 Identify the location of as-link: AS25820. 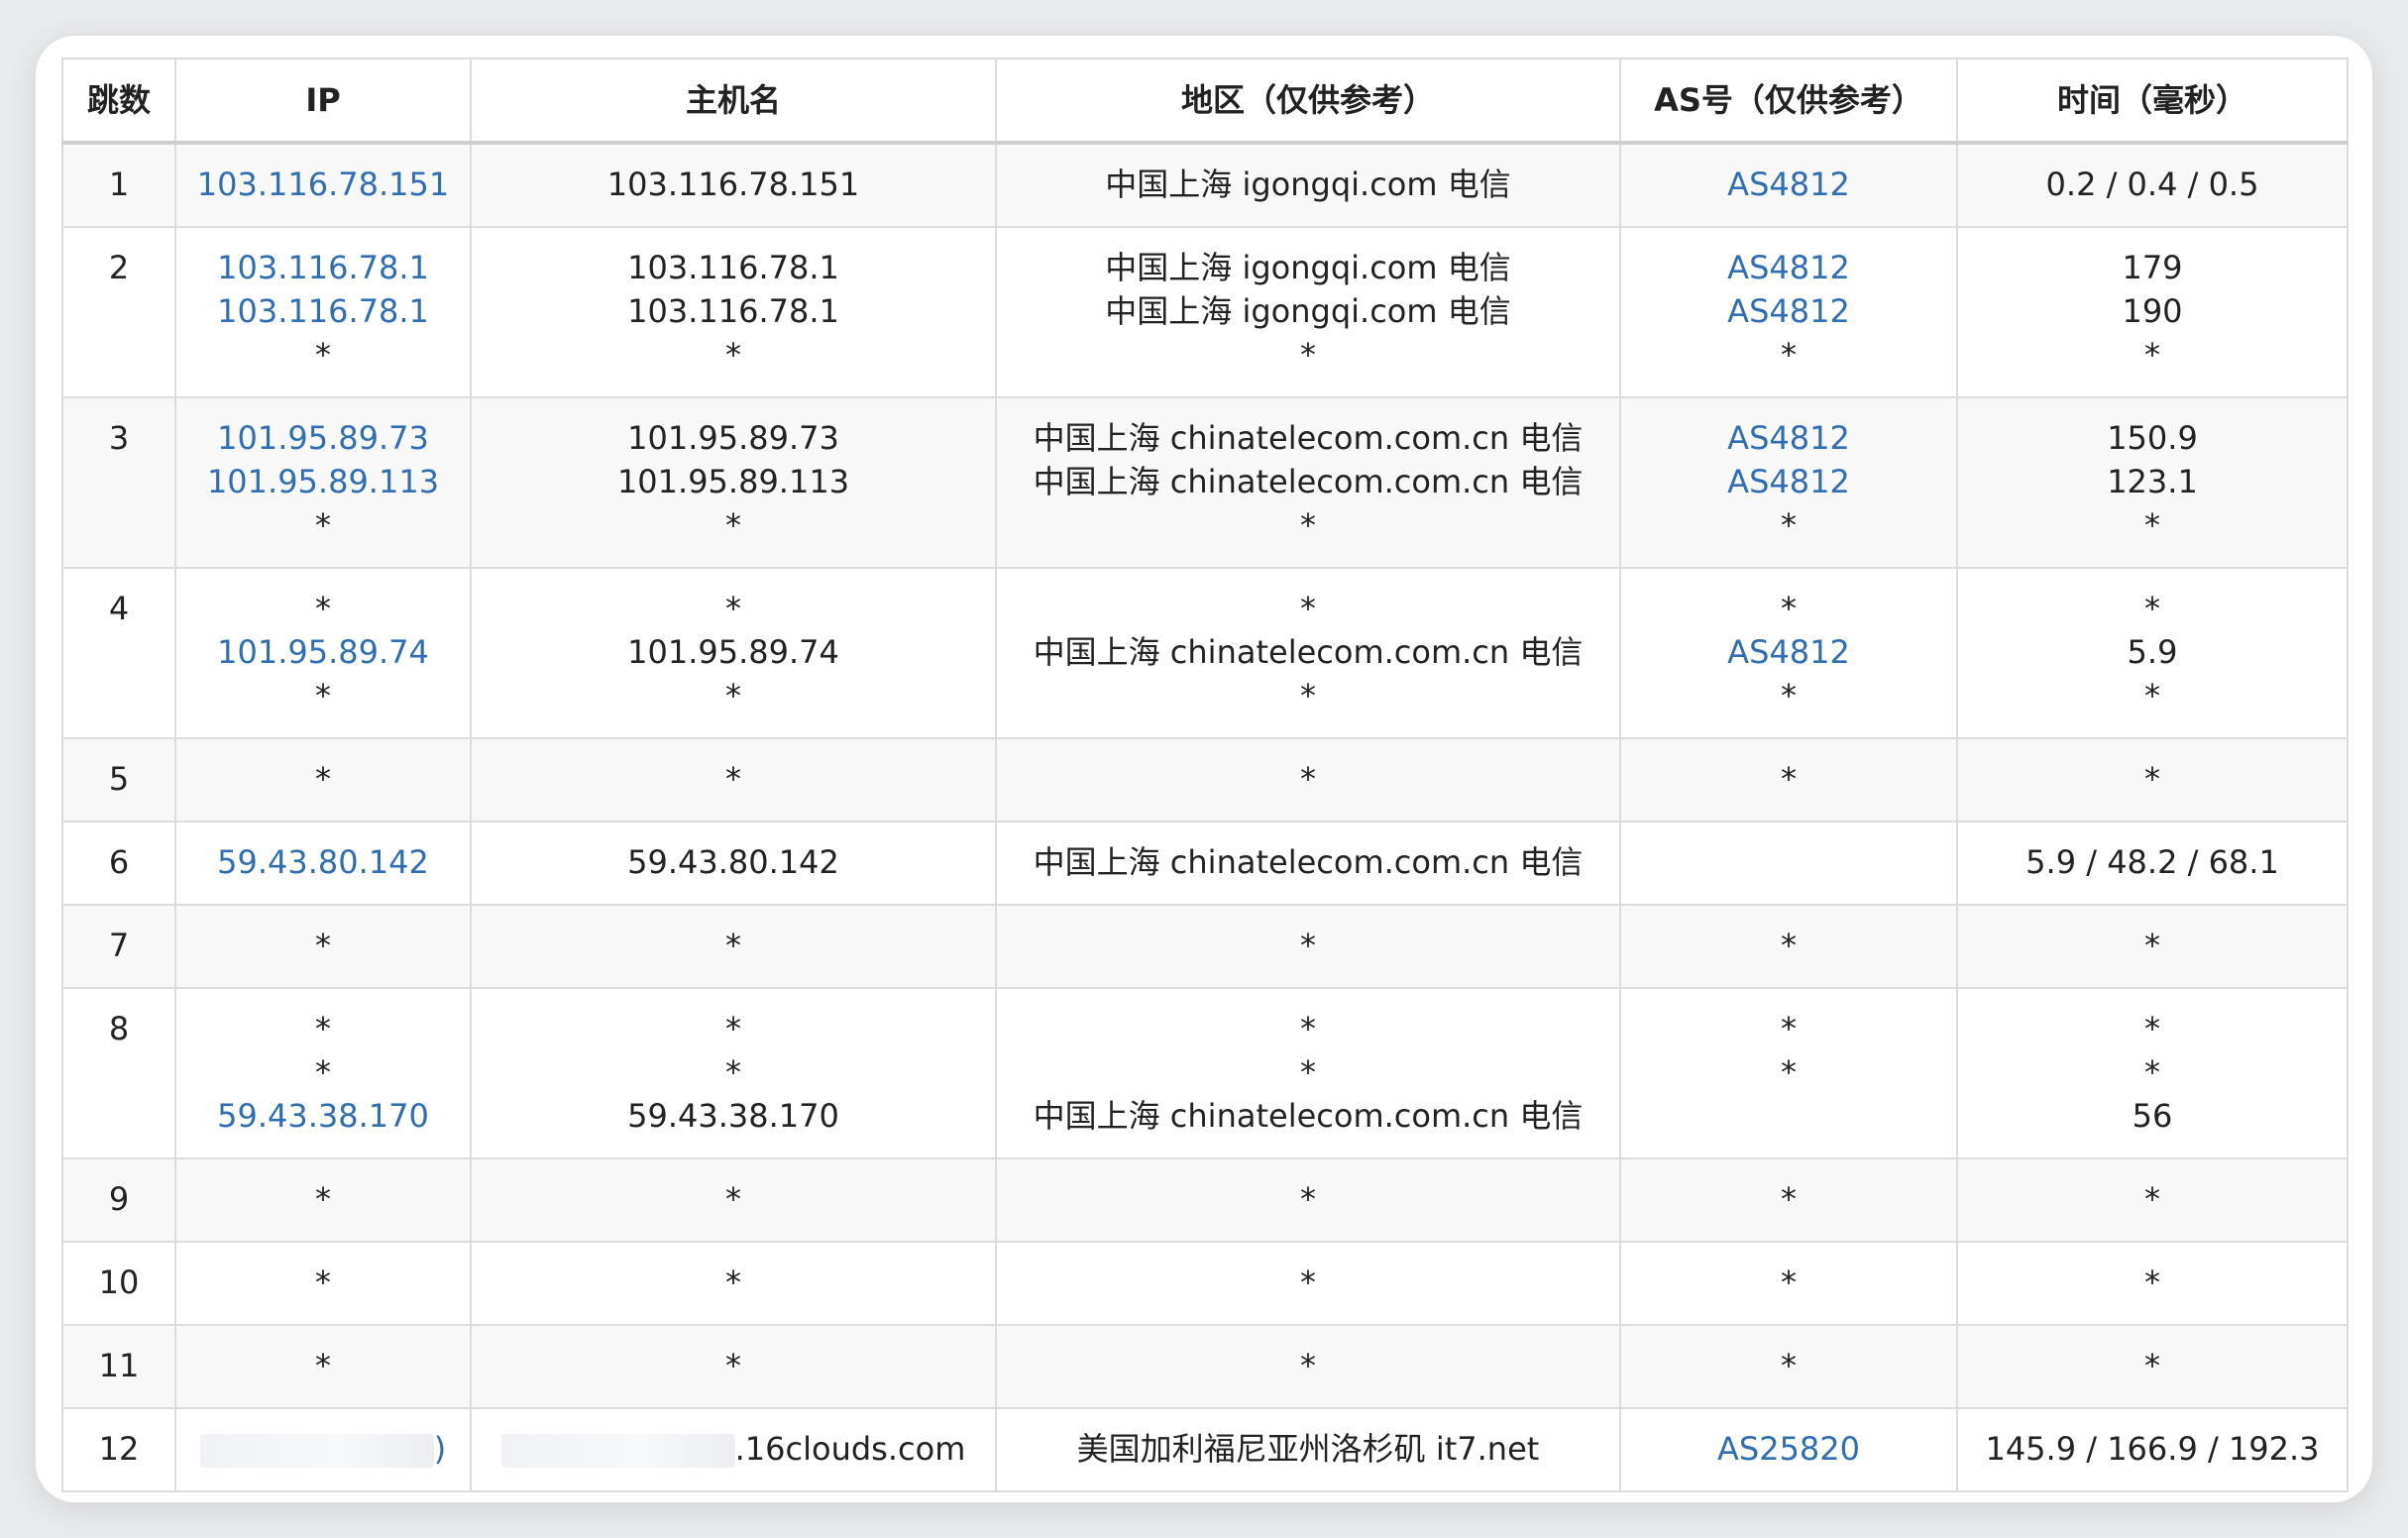
(1788, 1449).